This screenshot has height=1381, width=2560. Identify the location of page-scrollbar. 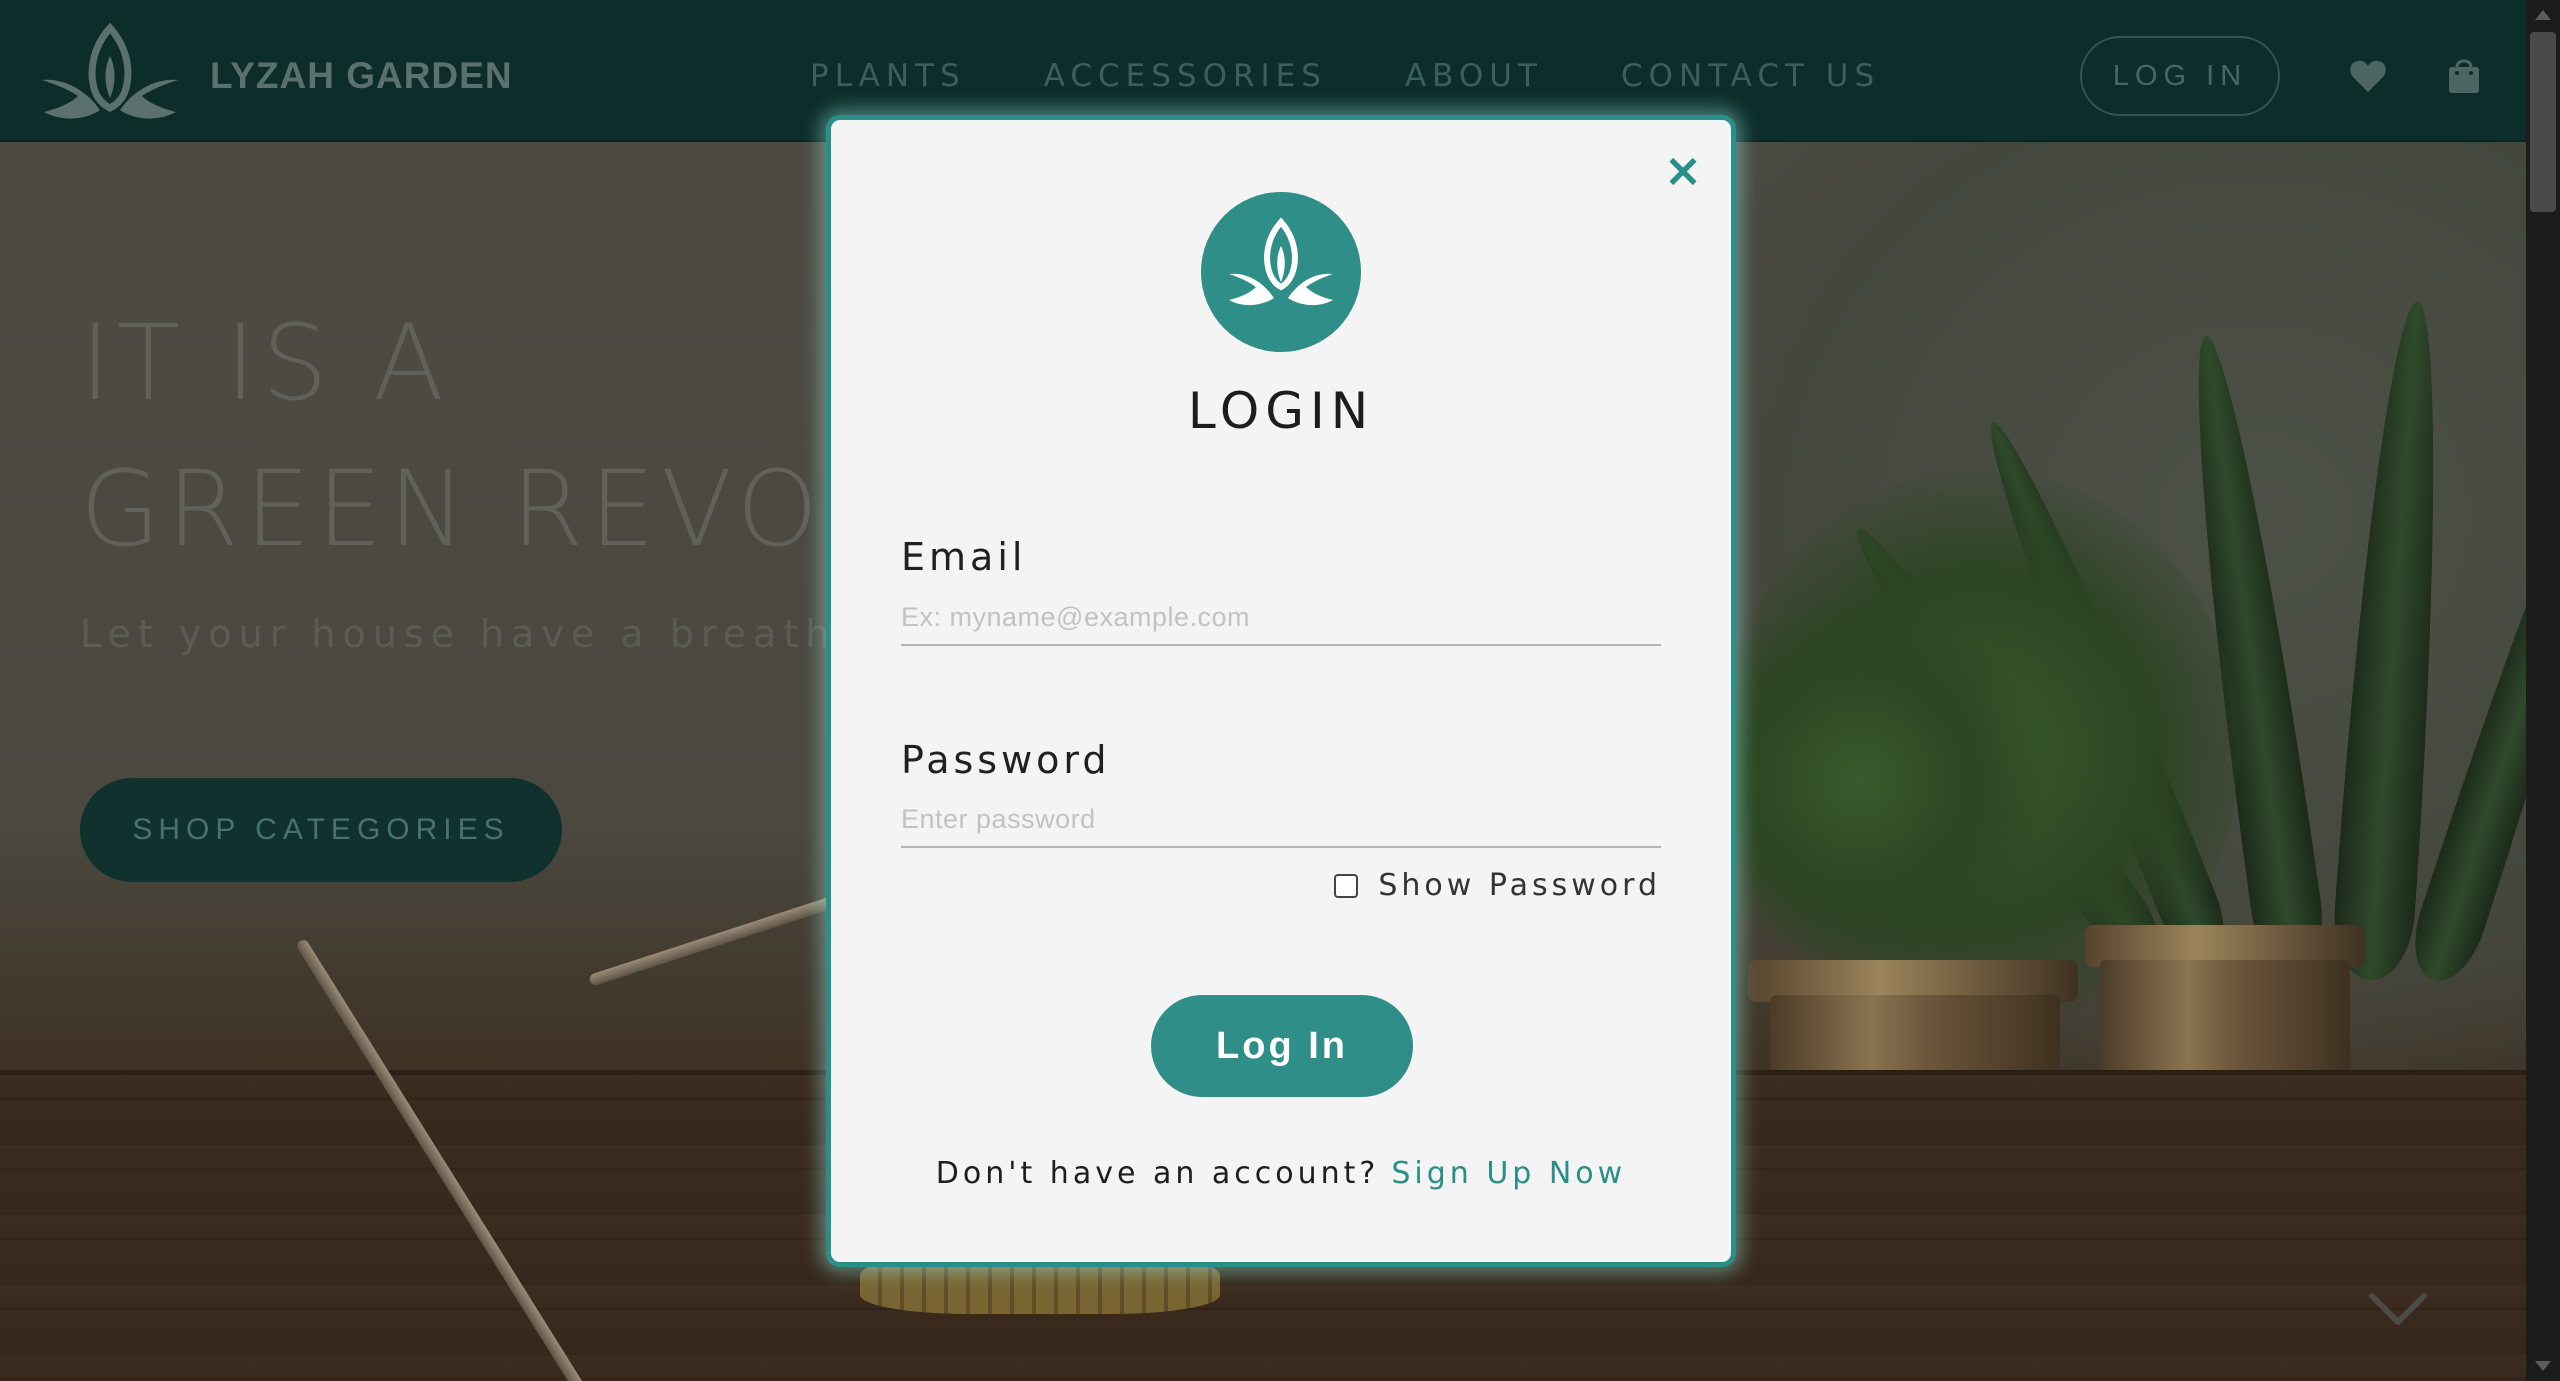
(2543, 690).